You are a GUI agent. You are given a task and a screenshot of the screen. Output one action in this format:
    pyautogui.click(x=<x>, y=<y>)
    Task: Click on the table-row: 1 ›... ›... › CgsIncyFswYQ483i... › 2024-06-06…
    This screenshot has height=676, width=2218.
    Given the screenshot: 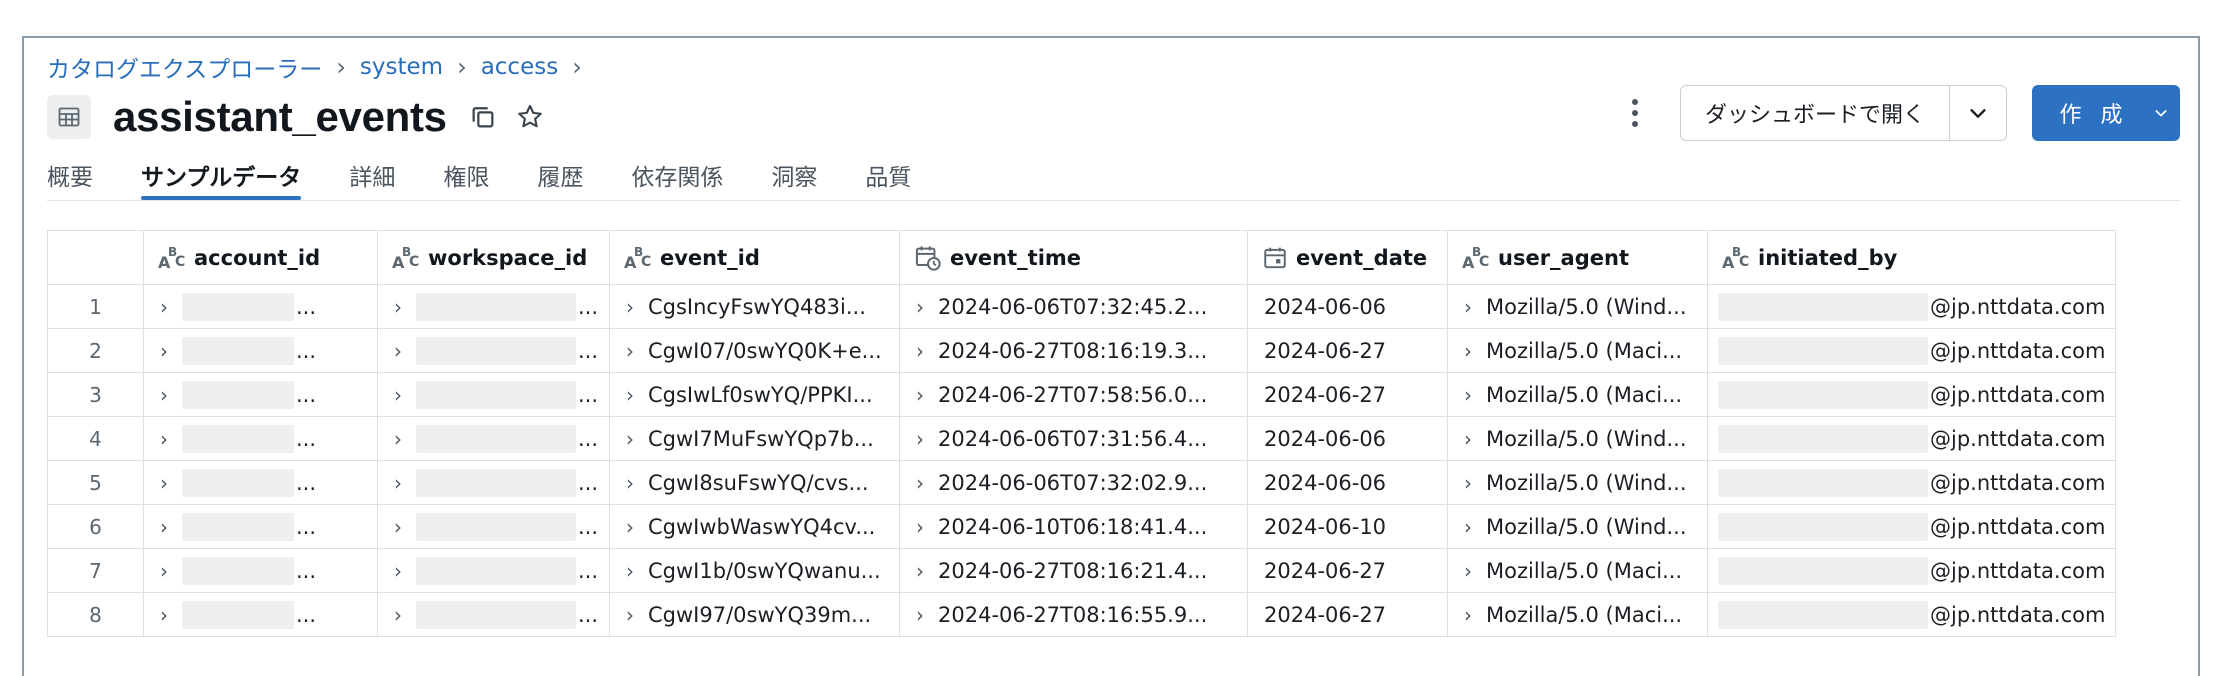 What is the action you would take?
    pyautogui.click(x=1081, y=306)
    